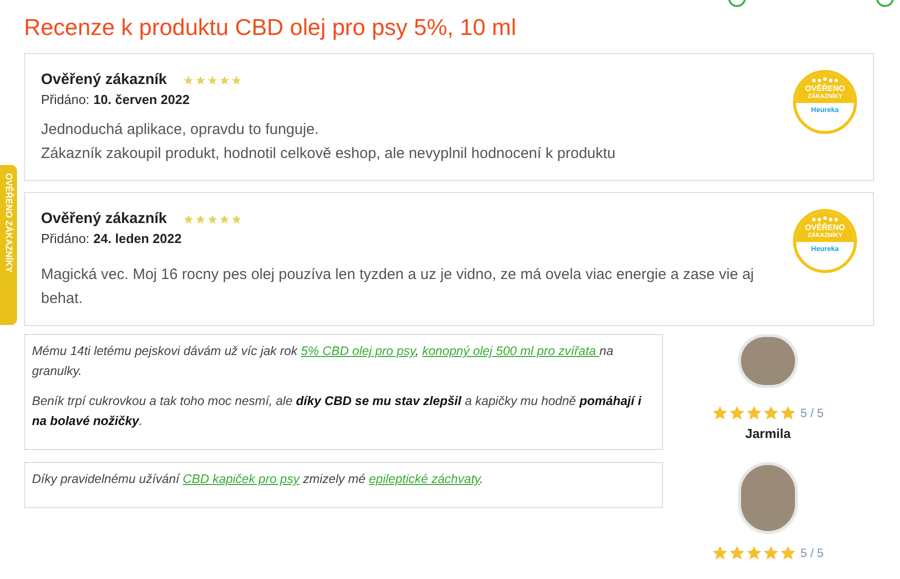 The height and width of the screenshot is (579, 900). What do you see at coordinates (141, 100) in the screenshot?
I see `review-date: 10. červen 2022` at bounding box center [141, 100].